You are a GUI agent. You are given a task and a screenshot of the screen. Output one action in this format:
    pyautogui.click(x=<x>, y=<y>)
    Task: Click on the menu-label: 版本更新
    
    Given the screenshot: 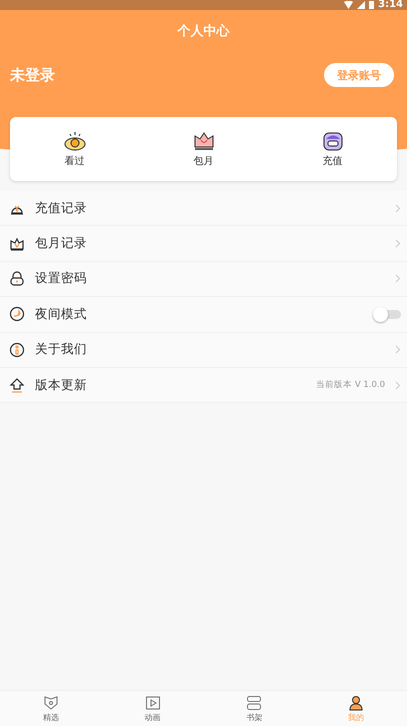 What is the action you would take?
    pyautogui.click(x=61, y=385)
    